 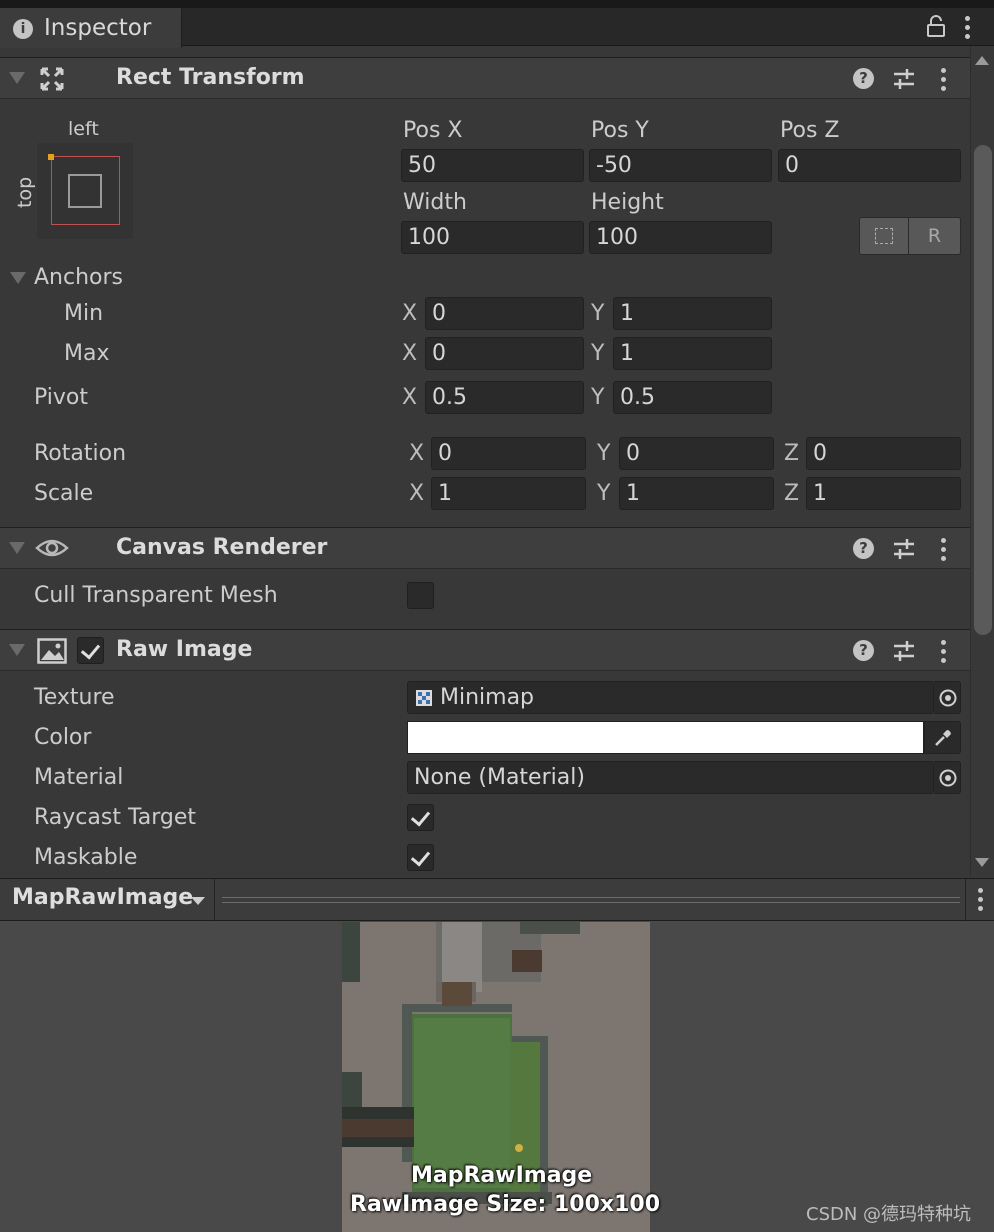 What do you see at coordinates (420, 857) in the screenshot?
I see `maskable-checkbox` at bounding box center [420, 857].